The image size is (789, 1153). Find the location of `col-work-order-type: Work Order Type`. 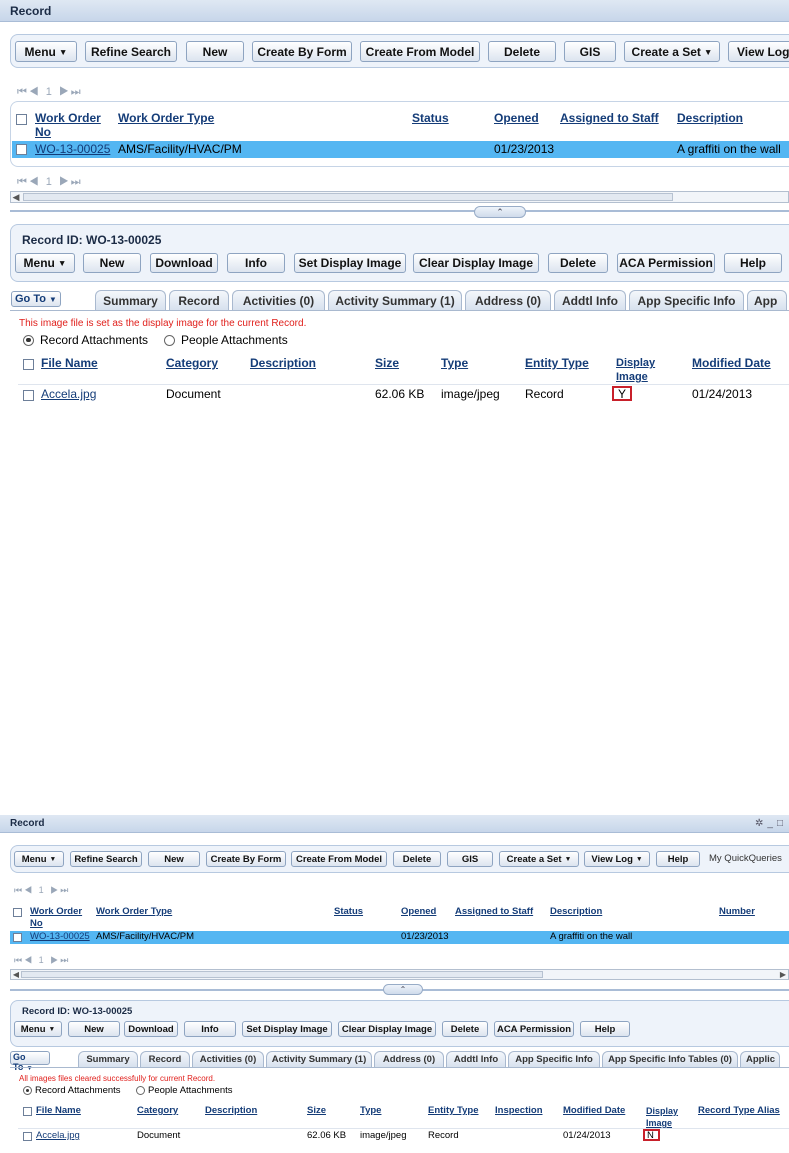

col-work-order-type: Work Order Type is located at coordinates (166, 118).